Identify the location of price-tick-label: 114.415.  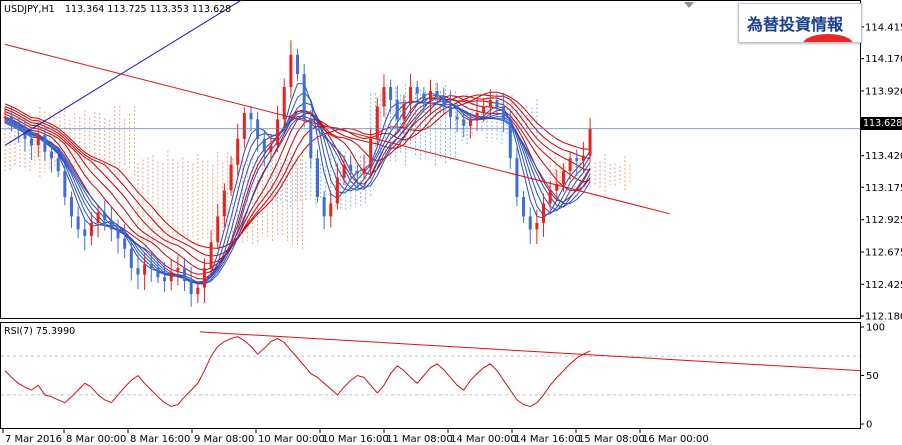
(883, 27).